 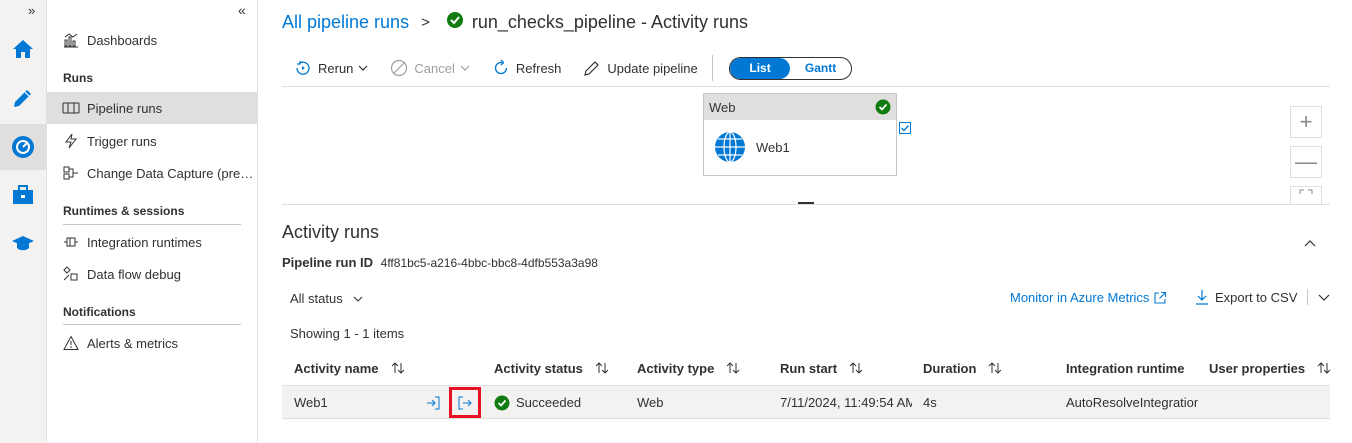 What do you see at coordinates (1308, 297) in the screenshot?
I see `export-divider` at bounding box center [1308, 297].